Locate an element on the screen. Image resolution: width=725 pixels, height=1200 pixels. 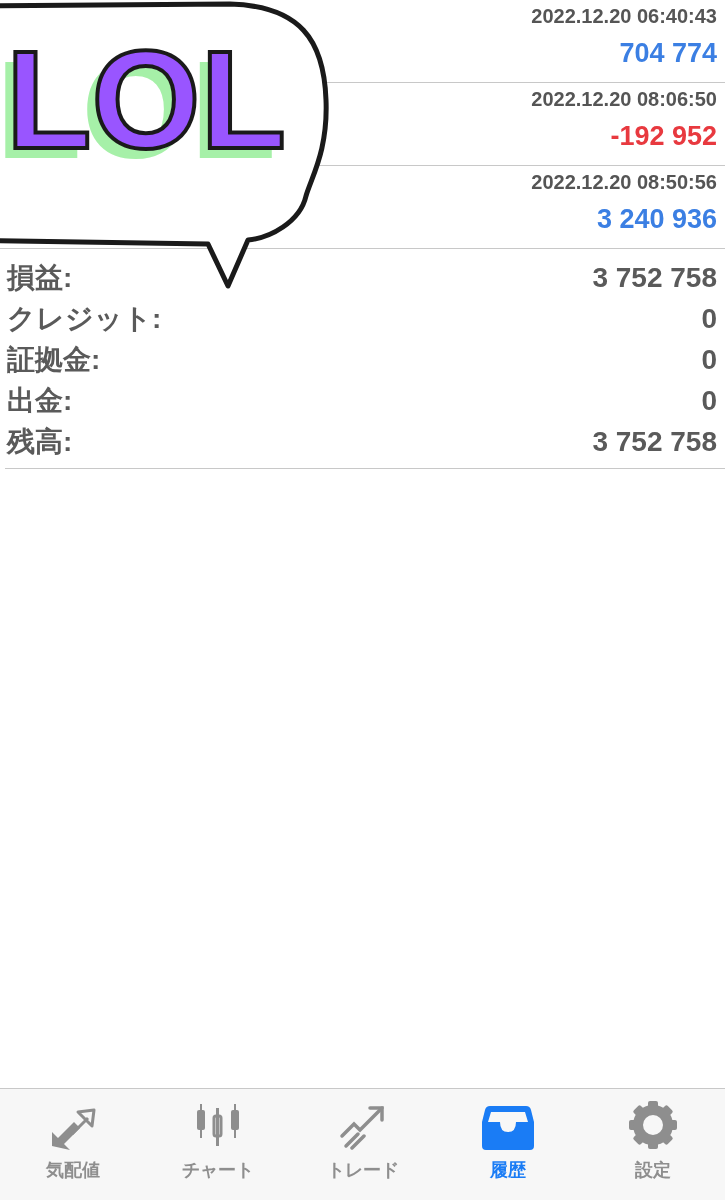
inbox-tray-icon is located at coordinates (507, 1127).